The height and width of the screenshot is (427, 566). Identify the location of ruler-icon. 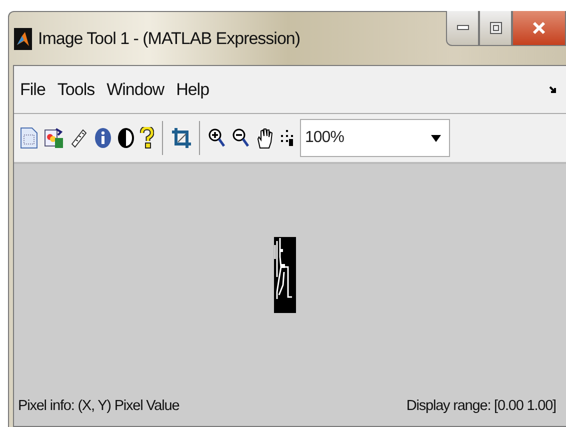
(79, 138).